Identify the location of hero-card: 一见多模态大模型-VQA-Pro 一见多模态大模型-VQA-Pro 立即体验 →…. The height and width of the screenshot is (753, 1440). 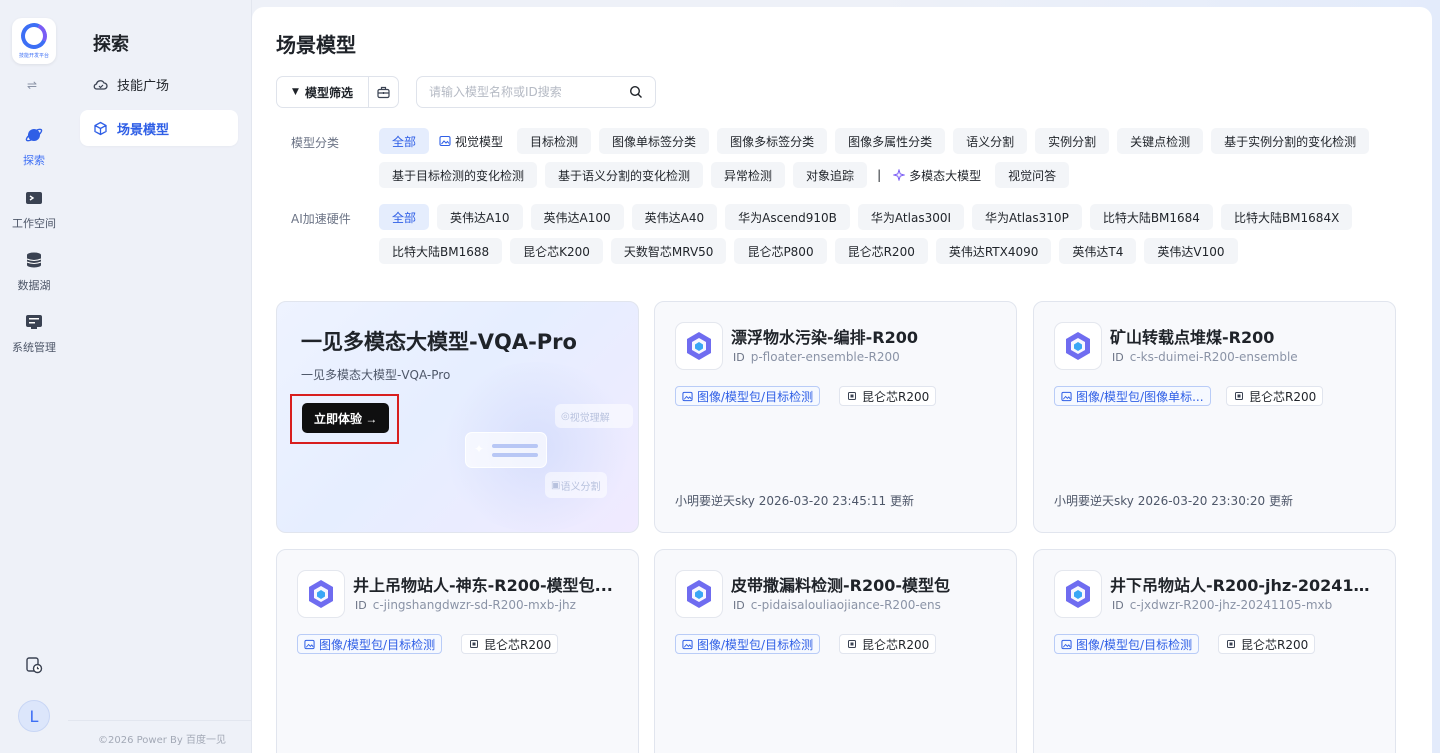
(457, 417).